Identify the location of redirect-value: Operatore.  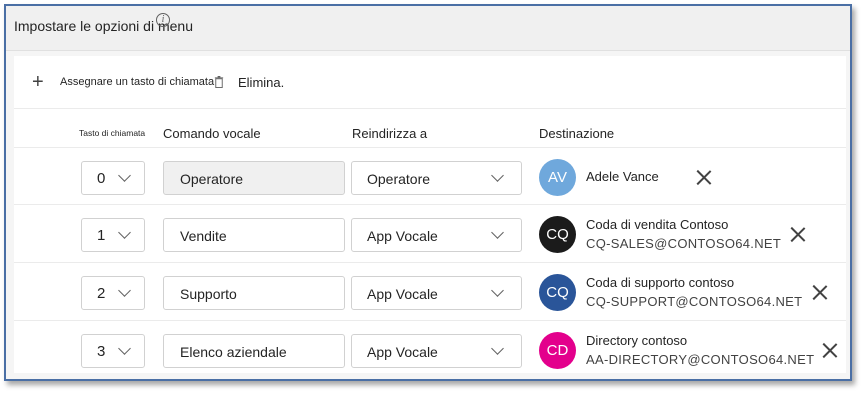
(399, 179).